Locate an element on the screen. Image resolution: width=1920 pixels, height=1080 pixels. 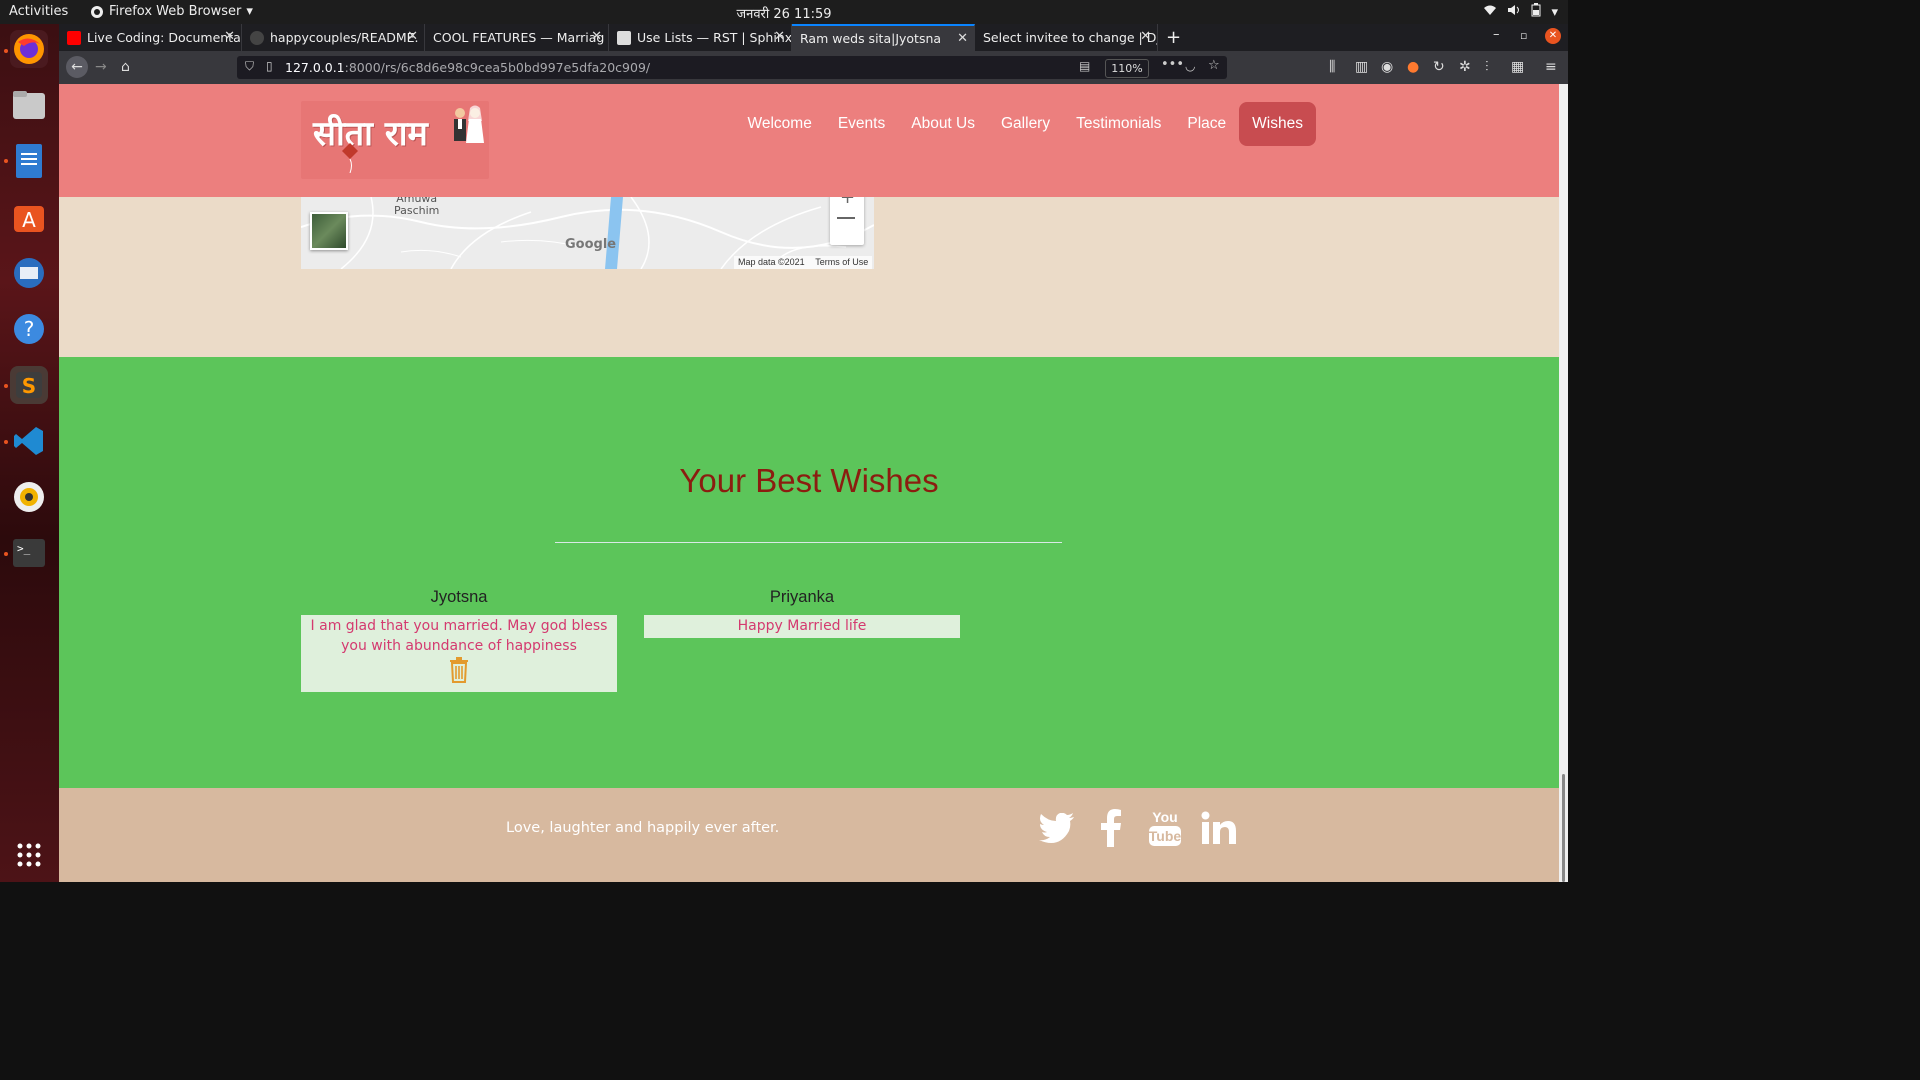
tab-title: Use Lists — RST | Sphinx is located at coordinates (714, 37).